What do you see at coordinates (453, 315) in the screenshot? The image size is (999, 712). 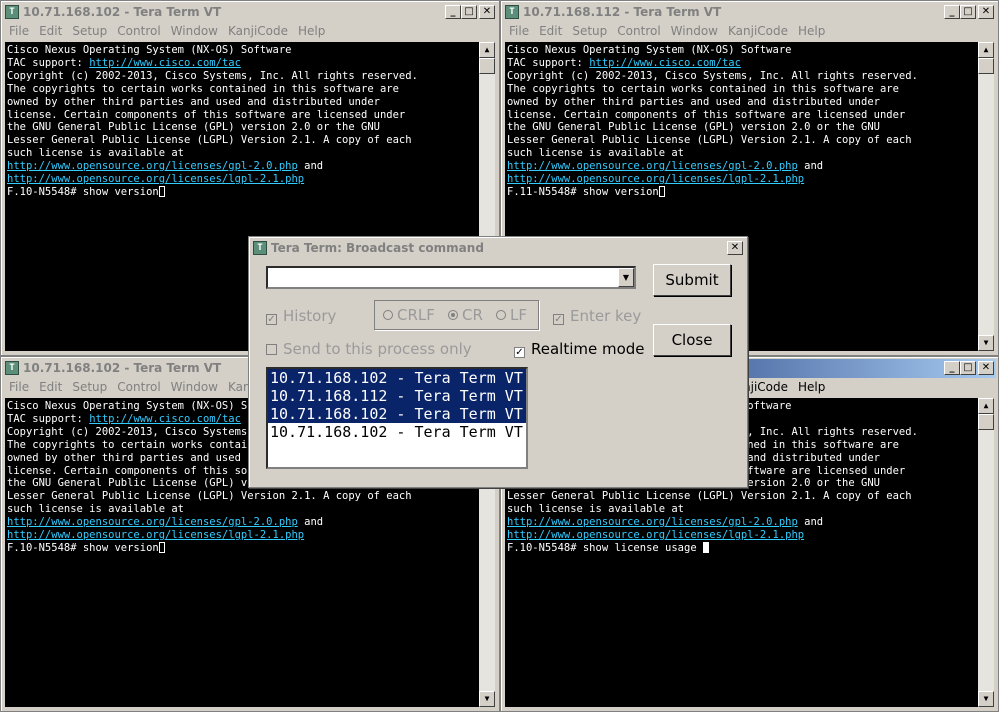 I see `radio-selected-icon` at bounding box center [453, 315].